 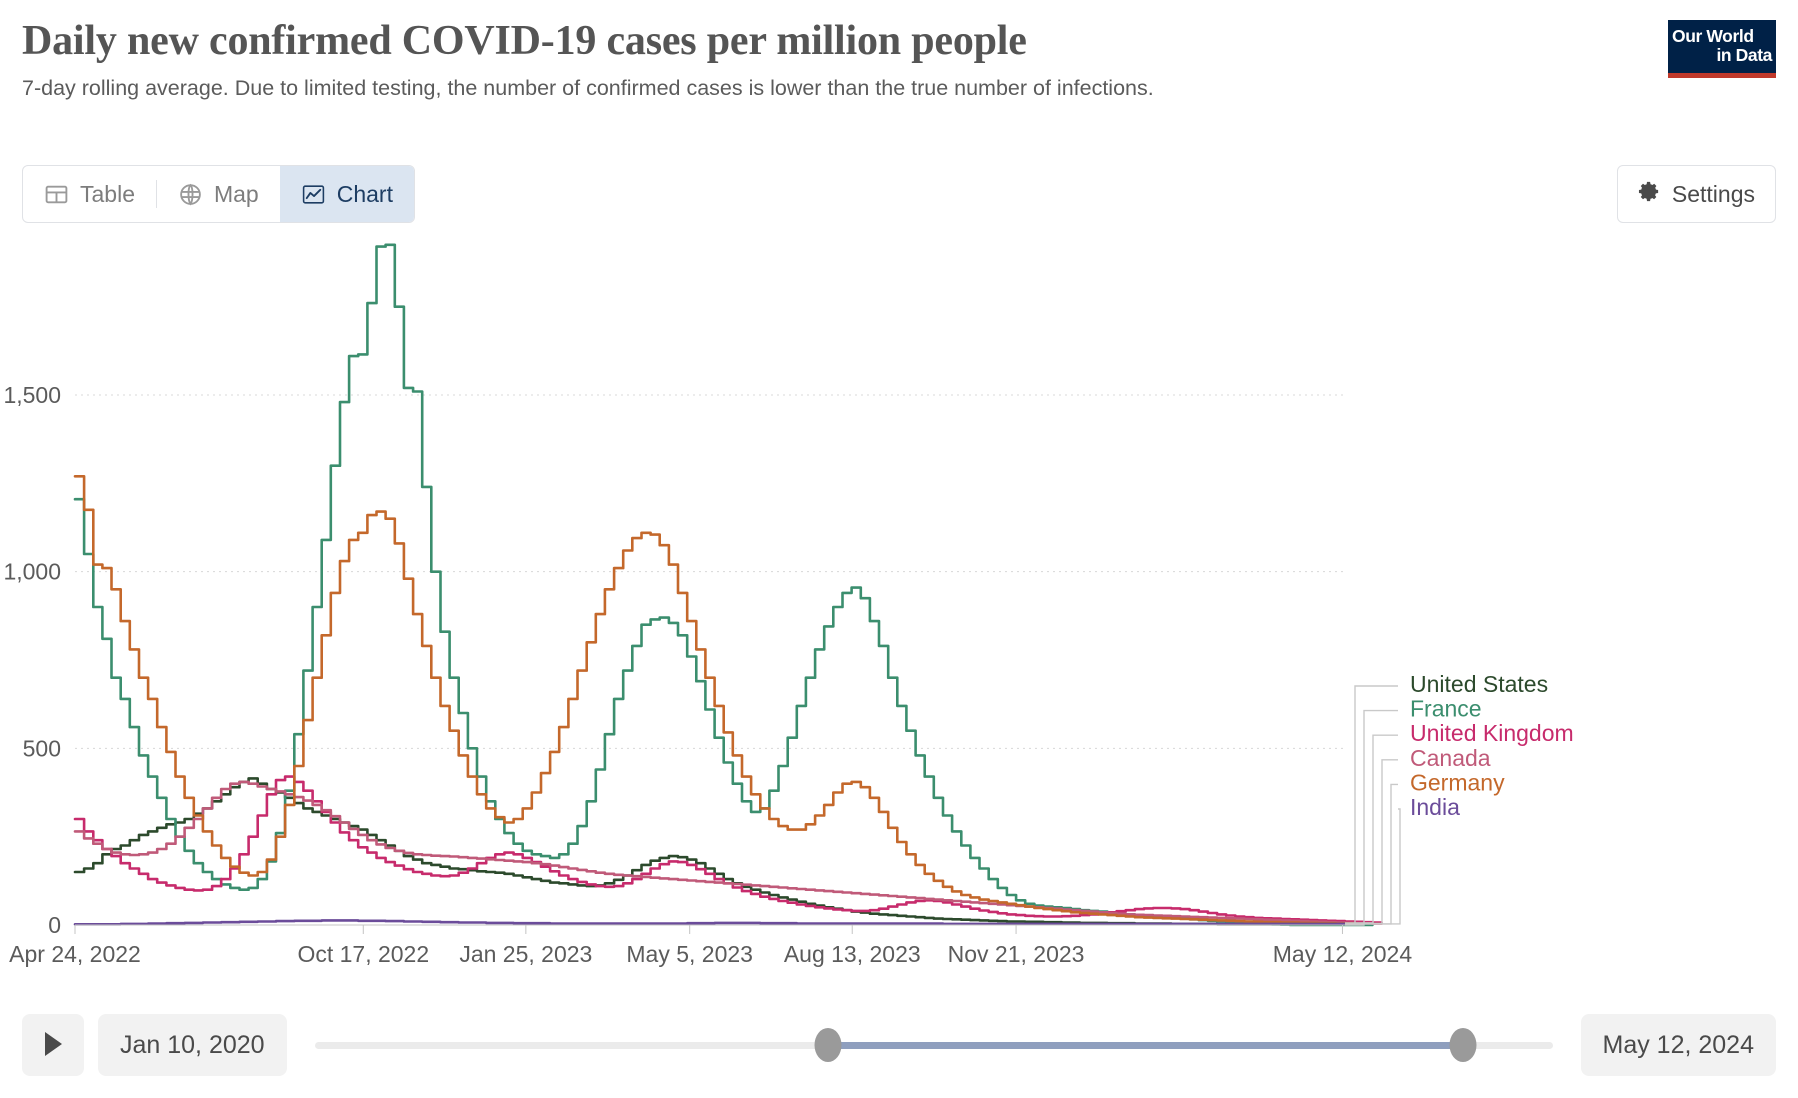 I want to click on svg-text: Jan 25, 2023, so click(x=525, y=954).